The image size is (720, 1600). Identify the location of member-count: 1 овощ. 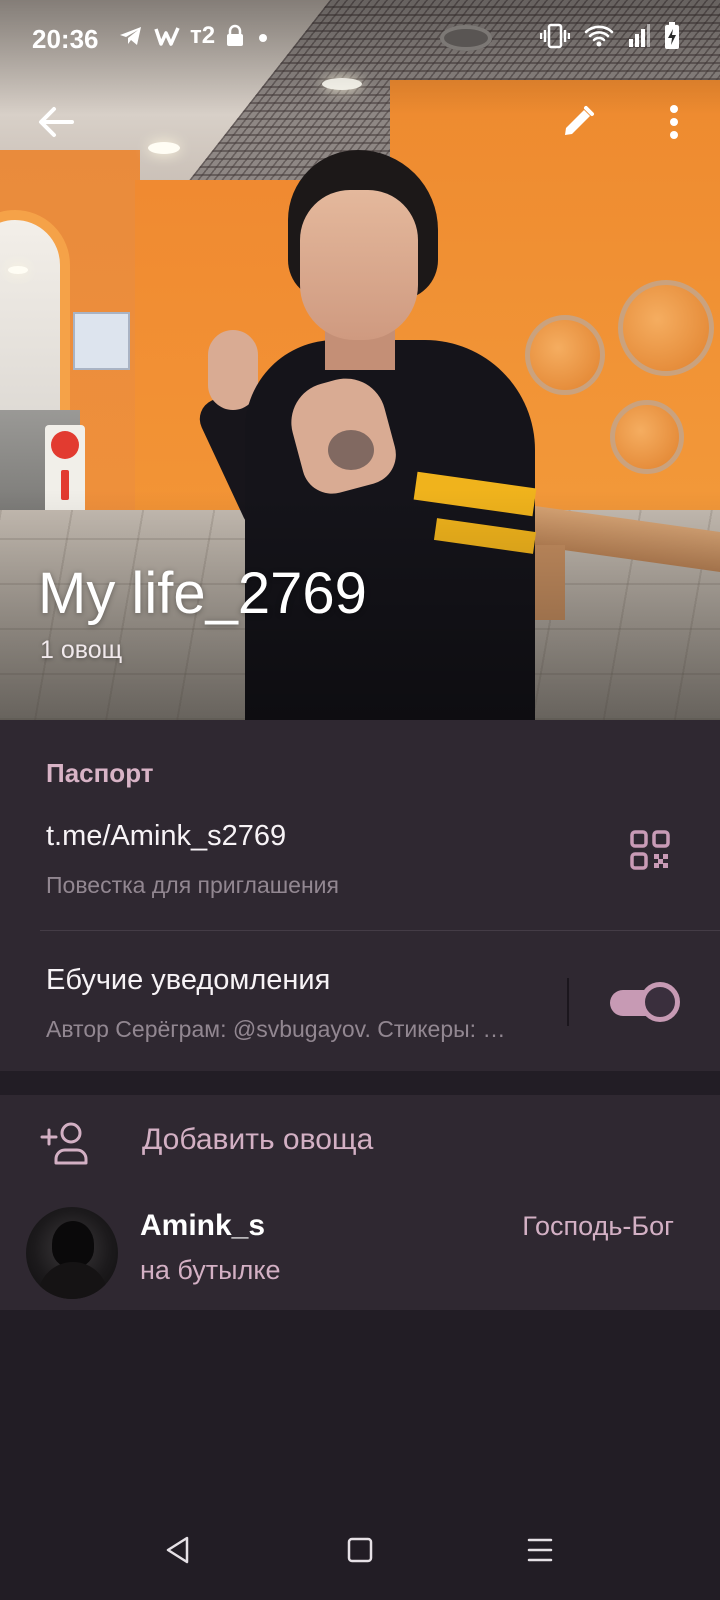
(81, 650).